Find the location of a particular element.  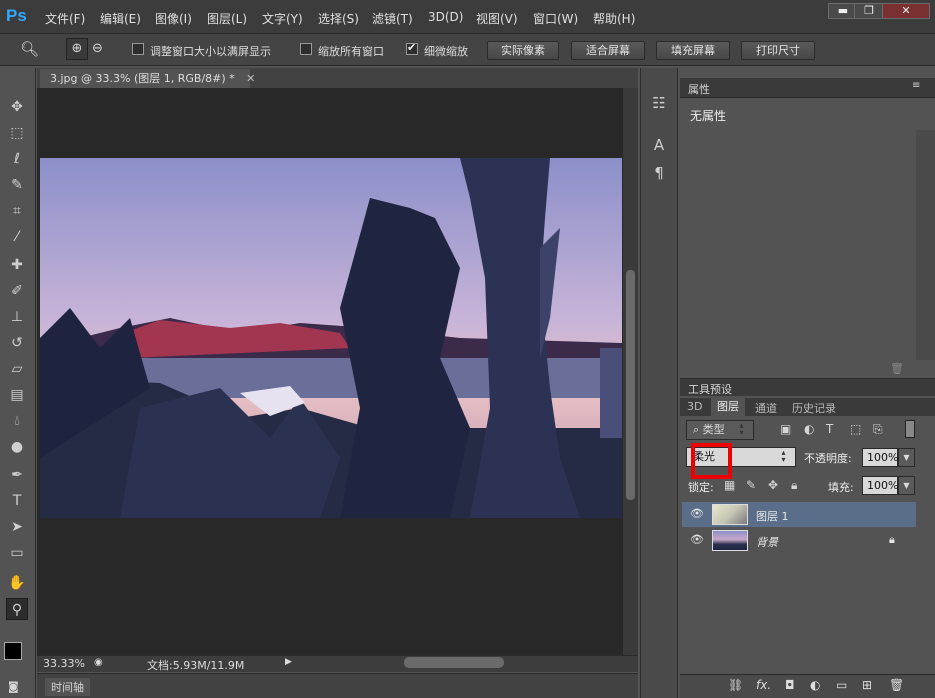

menu-view: 视图(V) is located at coordinates (497, 18).